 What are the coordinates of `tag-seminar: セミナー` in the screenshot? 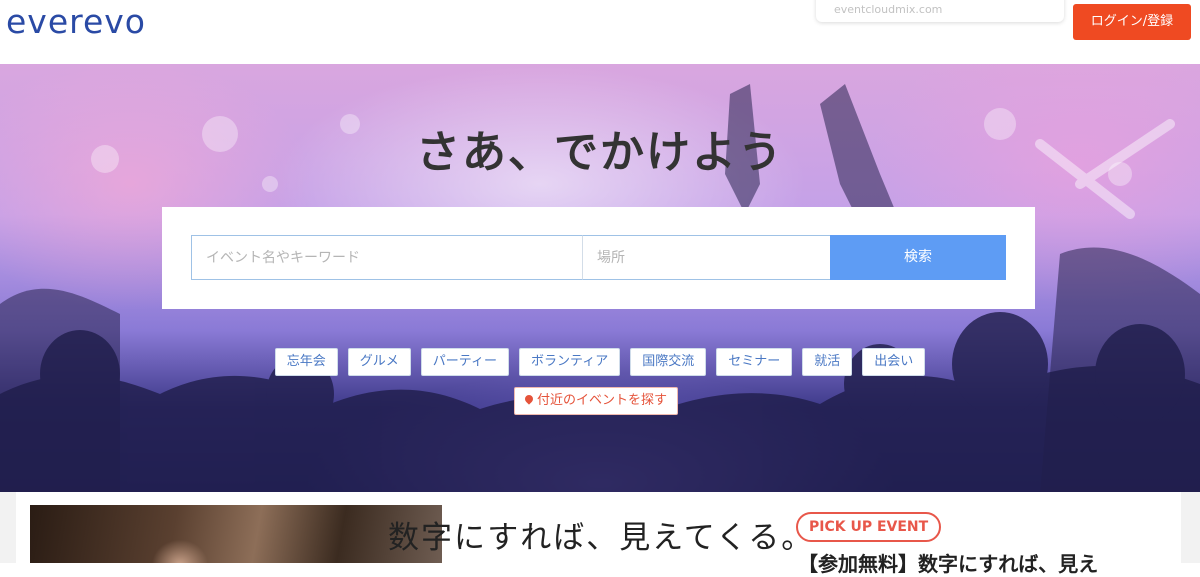 It's located at (754, 362).